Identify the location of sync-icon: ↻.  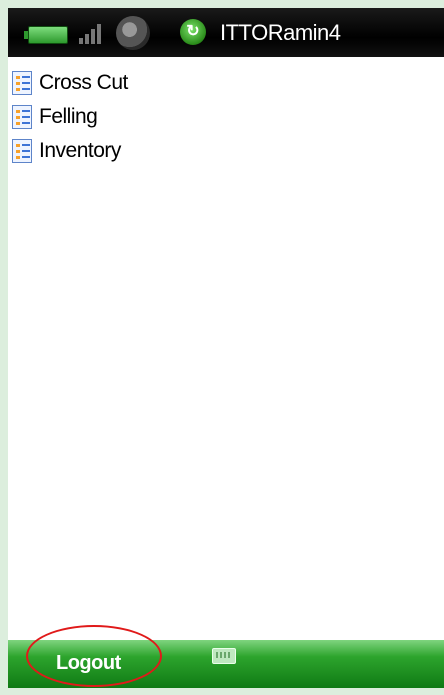
(193, 32).